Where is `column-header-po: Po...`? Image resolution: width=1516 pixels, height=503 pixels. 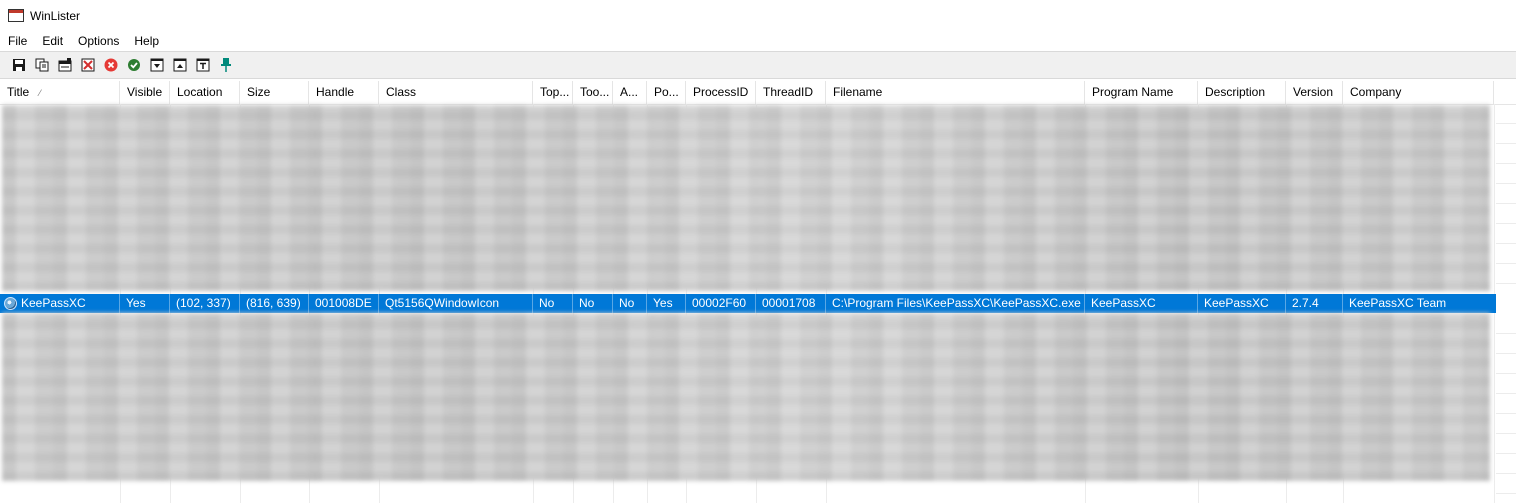
column-header-po: Po... is located at coordinates (666, 92).